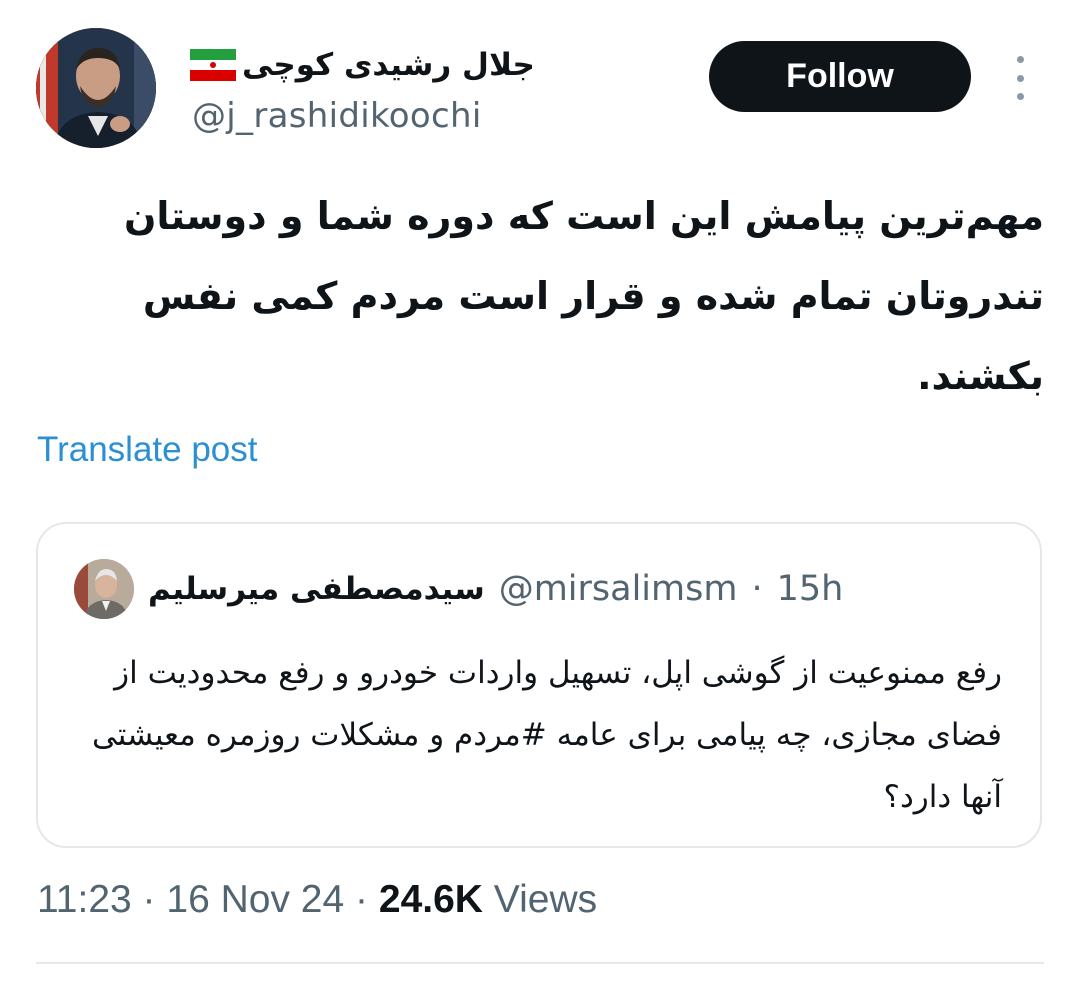 This screenshot has width=1080, height=994. I want to click on tweet-meta: 11:23 · 16 Nov 24 · 24.6K Views, so click(317, 900).